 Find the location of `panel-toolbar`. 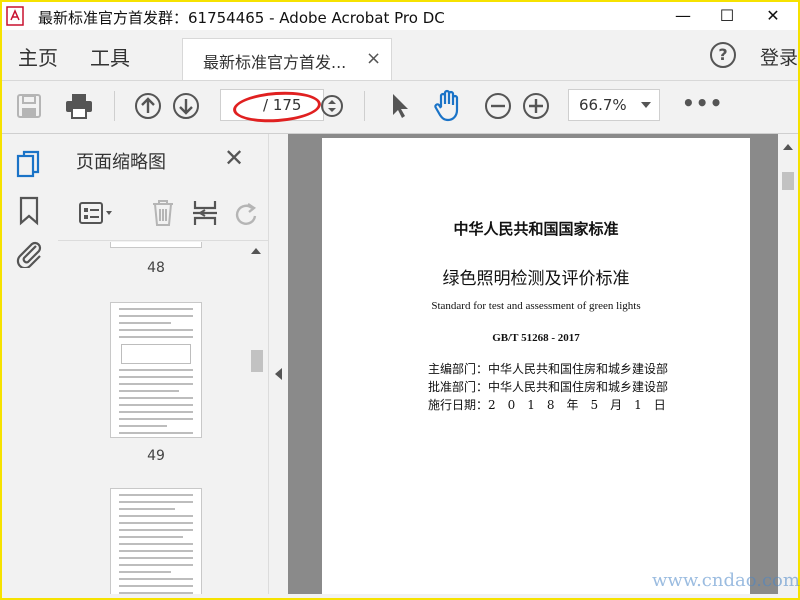

panel-toolbar is located at coordinates (163, 215).